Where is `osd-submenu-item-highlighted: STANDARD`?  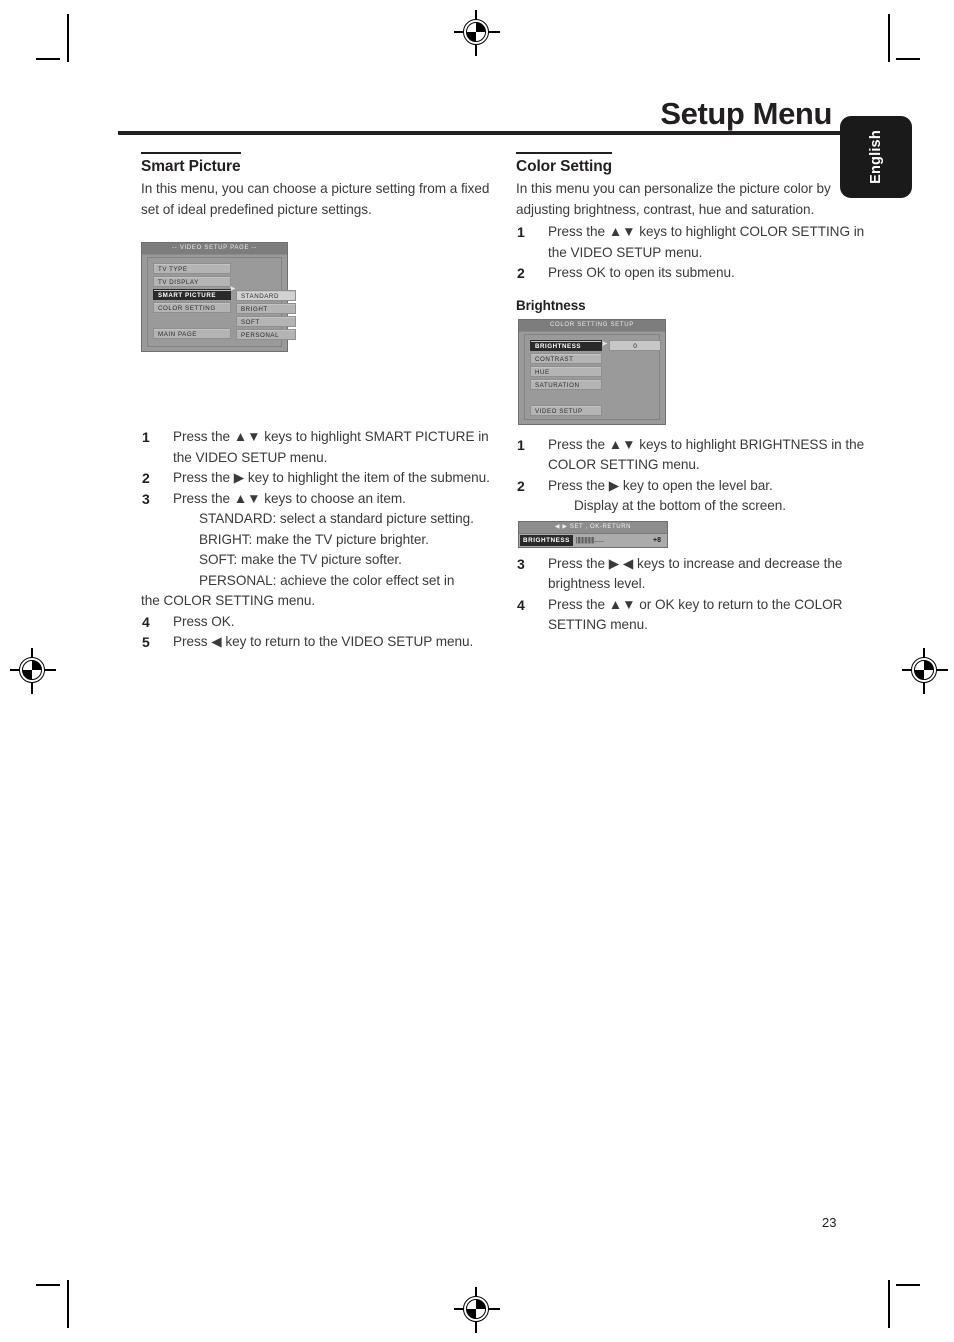 osd-submenu-item-highlighted: STANDARD is located at coordinates (266, 295).